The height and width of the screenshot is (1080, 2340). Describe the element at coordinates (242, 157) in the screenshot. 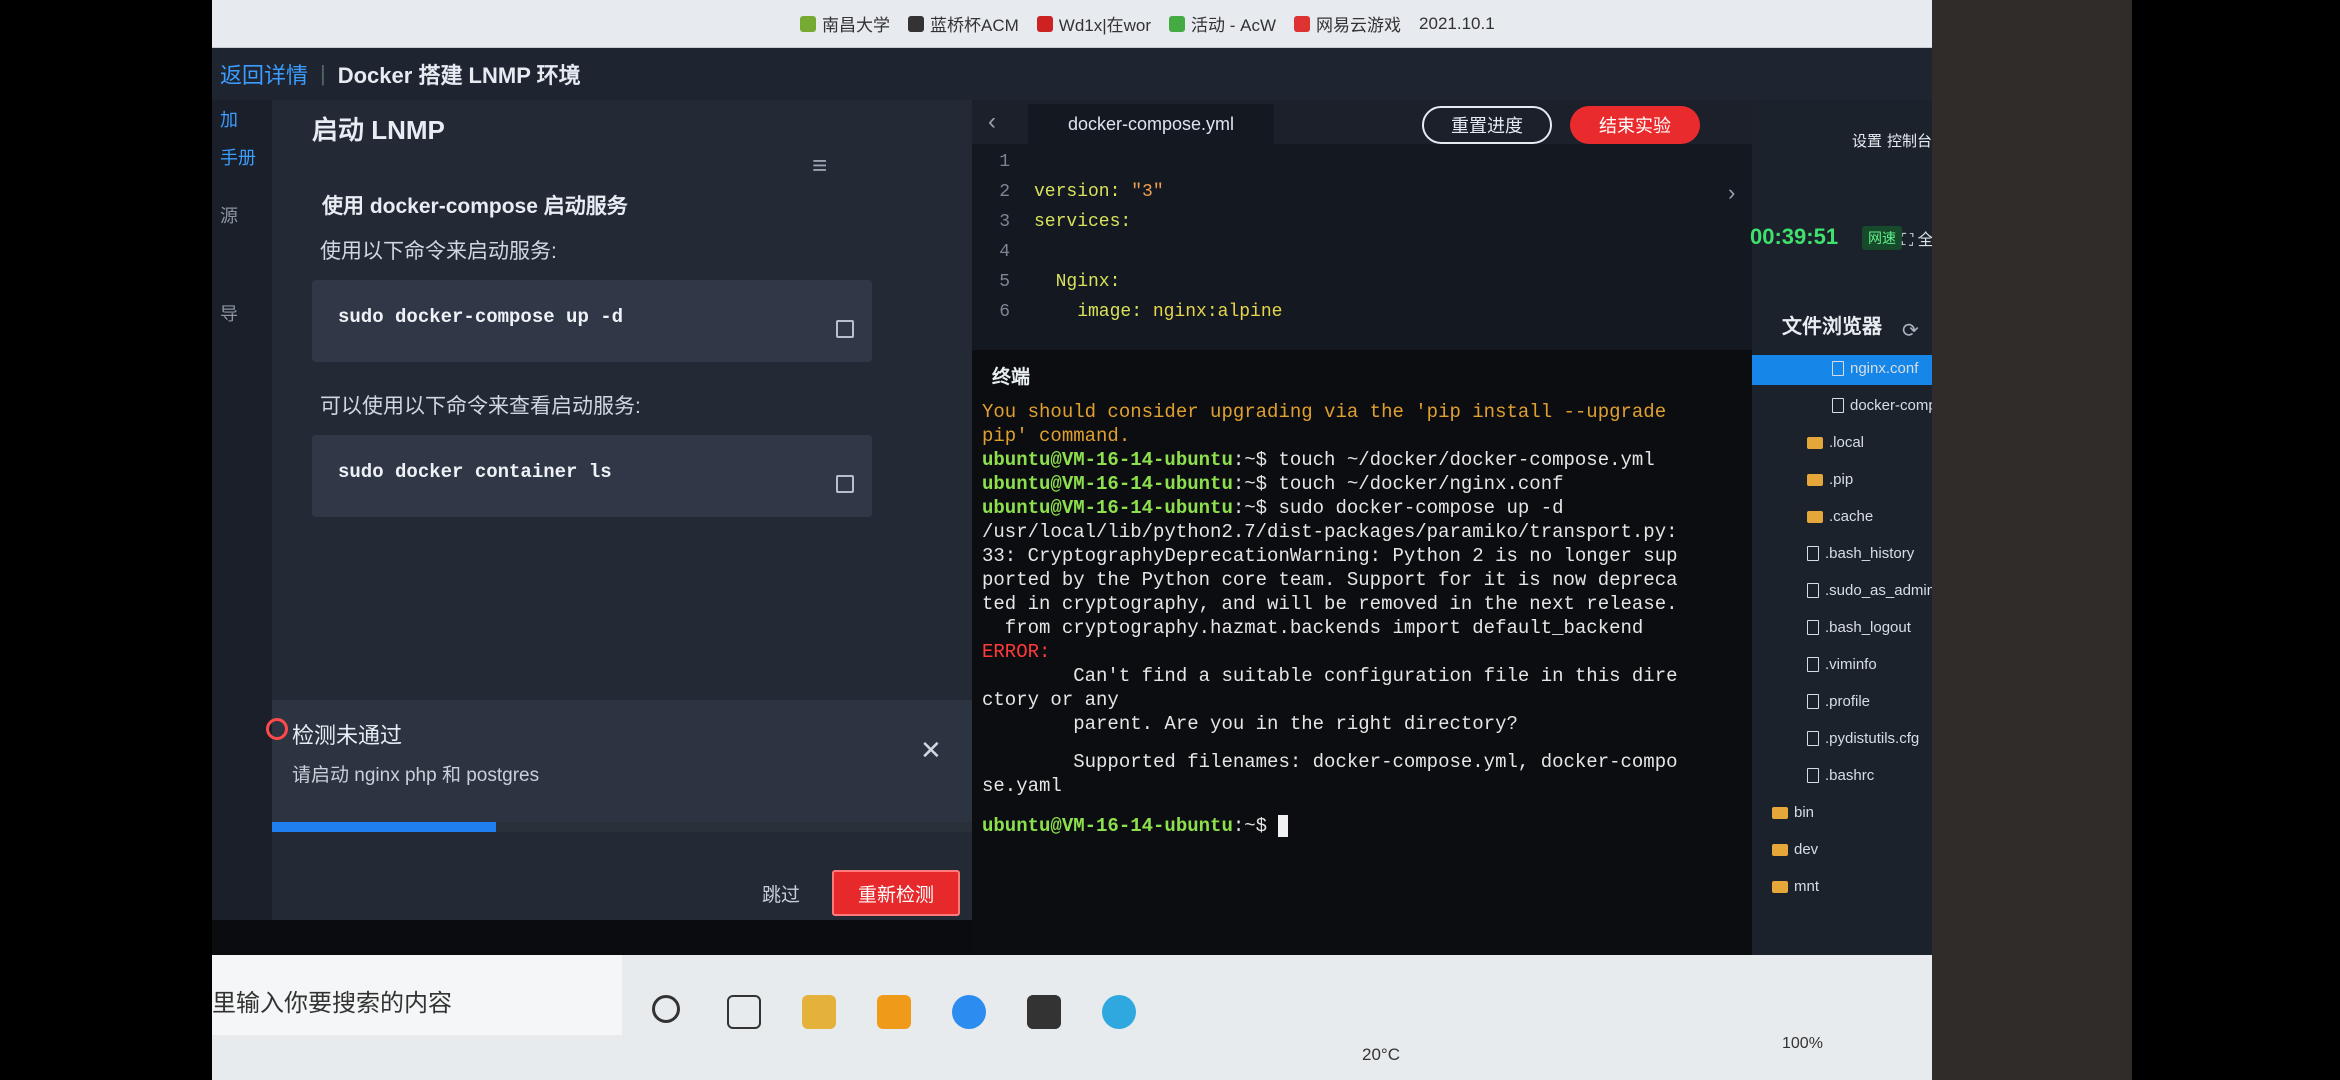

I see `nav-item: 手册` at that location.